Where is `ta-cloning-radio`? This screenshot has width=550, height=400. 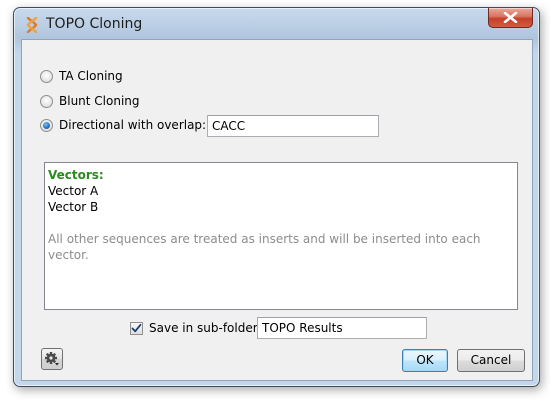 ta-cloning-radio is located at coordinates (46, 76).